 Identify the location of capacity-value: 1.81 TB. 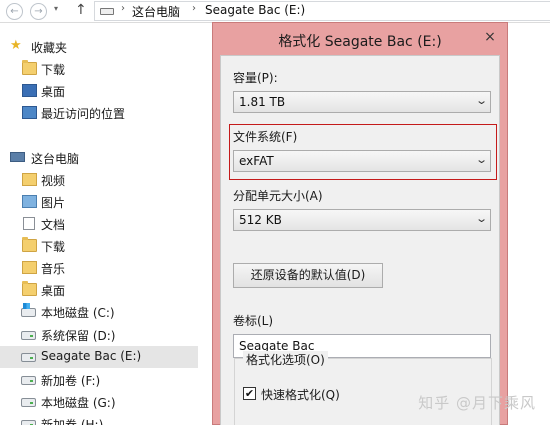
(262, 102).